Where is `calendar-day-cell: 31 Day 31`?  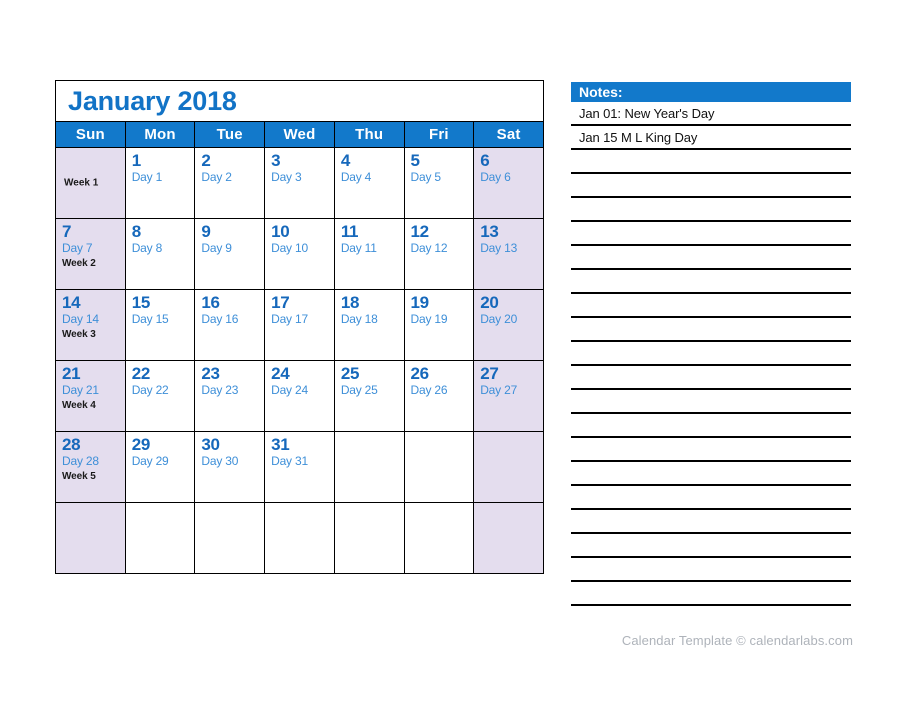
calendar-day-cell: 31 Day 31 is located at coordinates (299, 467).